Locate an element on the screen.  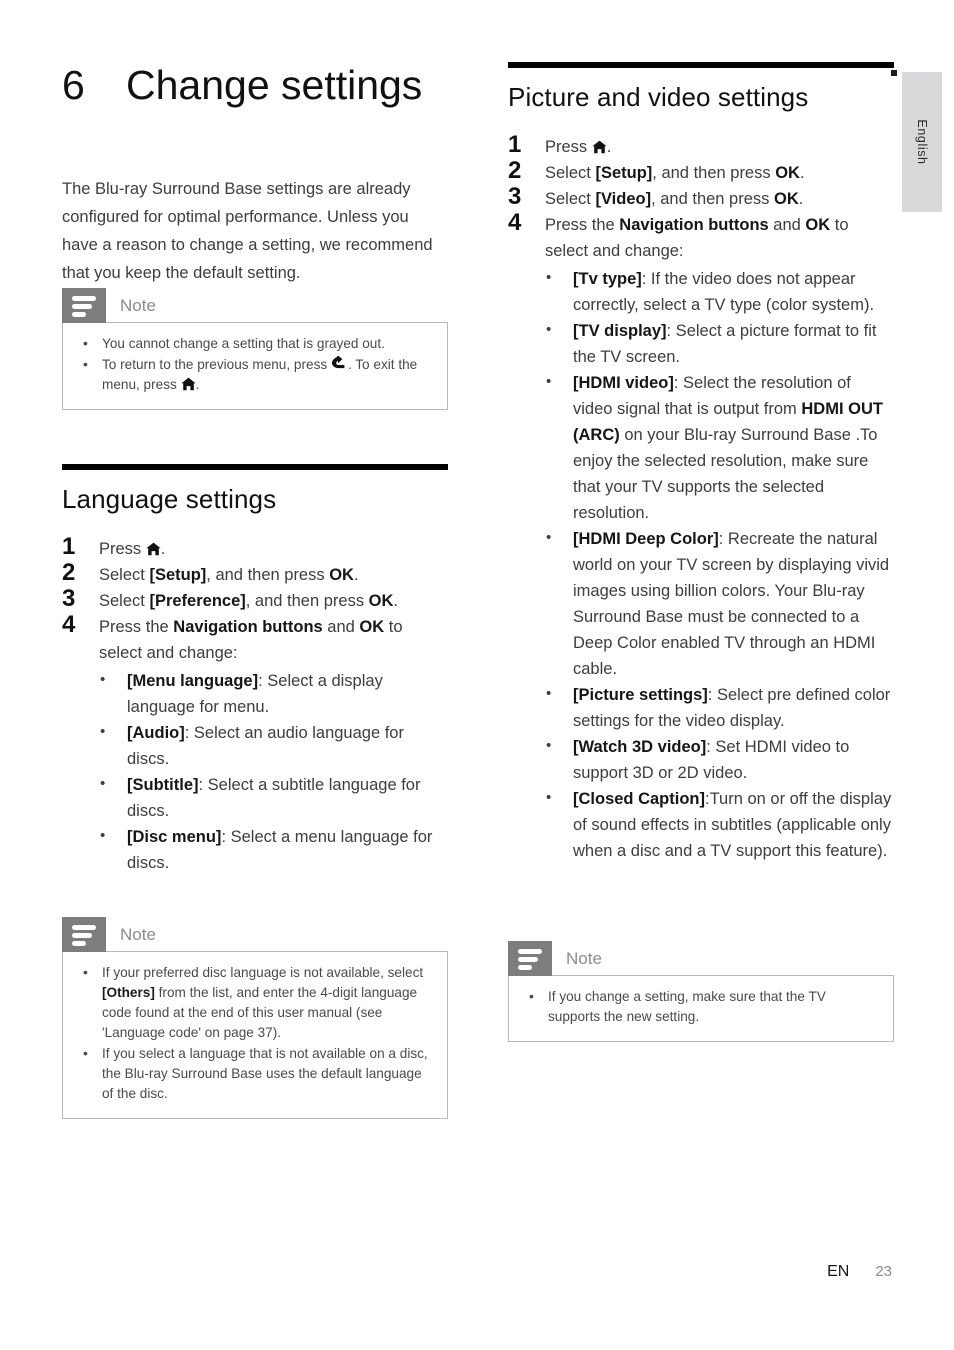
option-term: [Closed Caption] is located at coordinates (639, 799).